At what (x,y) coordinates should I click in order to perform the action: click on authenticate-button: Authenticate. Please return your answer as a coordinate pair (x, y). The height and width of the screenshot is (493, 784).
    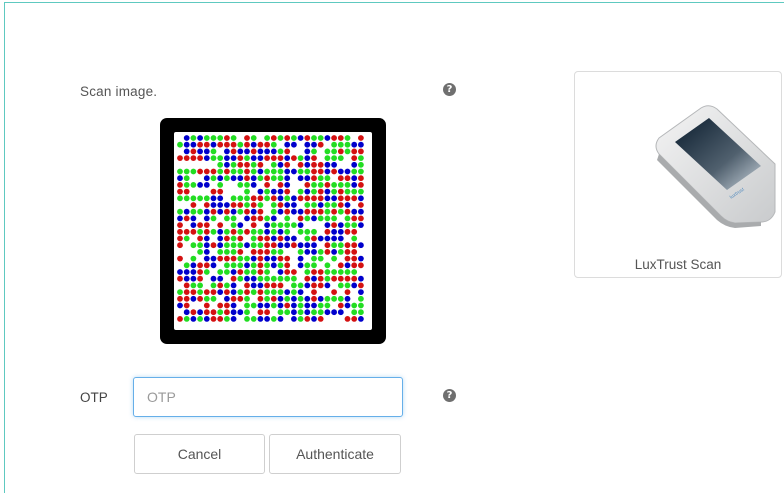
    Looking at the image, I should click on (335, 454).